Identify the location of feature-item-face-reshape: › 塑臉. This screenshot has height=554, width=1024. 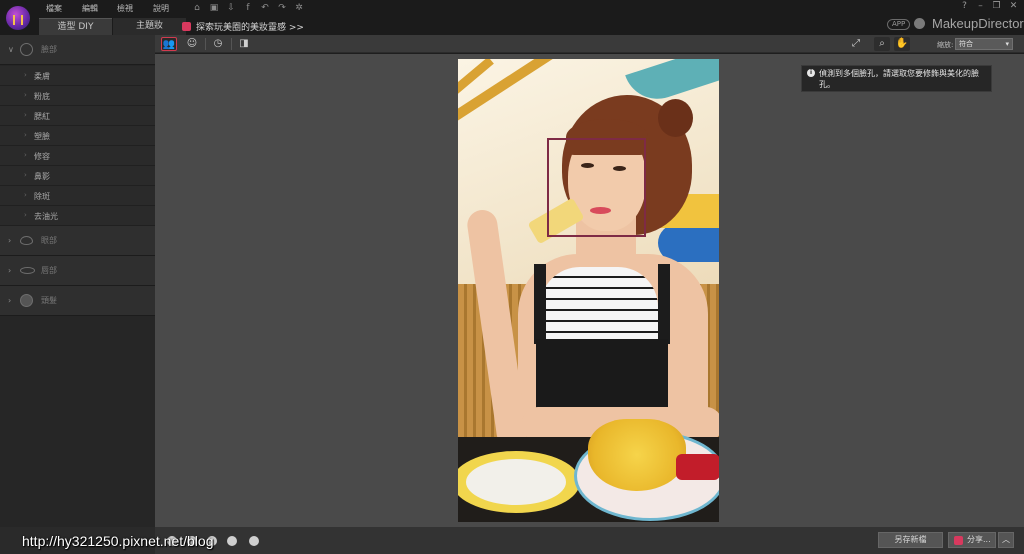
(77, 136).